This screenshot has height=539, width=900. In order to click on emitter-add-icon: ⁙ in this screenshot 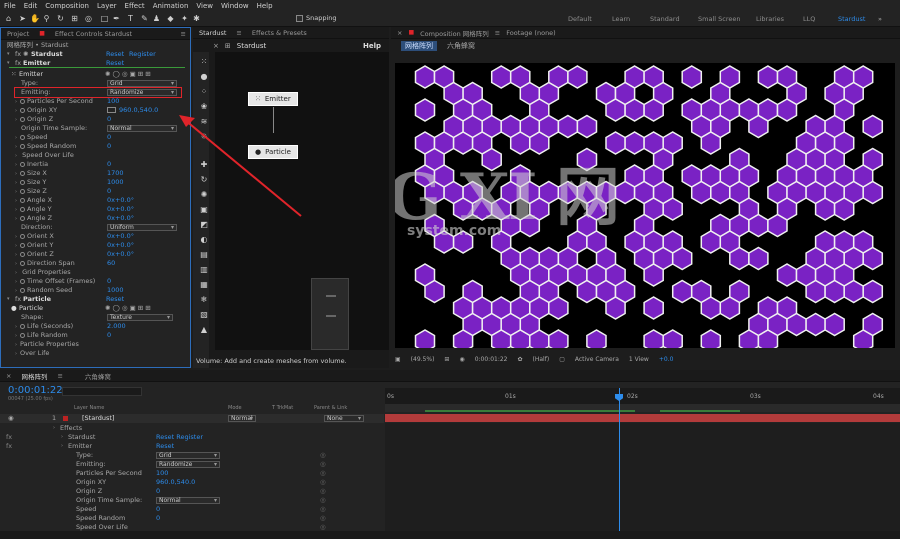, I will do `click(204, 61)`.